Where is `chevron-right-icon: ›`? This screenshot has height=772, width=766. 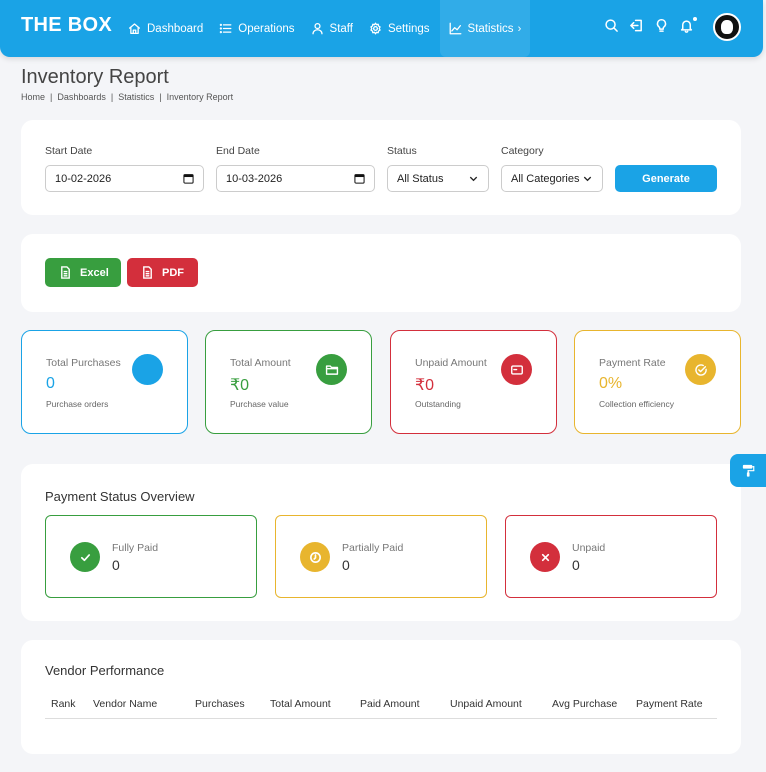
chevron-right-icon: › is located at coordinates (519, 28).